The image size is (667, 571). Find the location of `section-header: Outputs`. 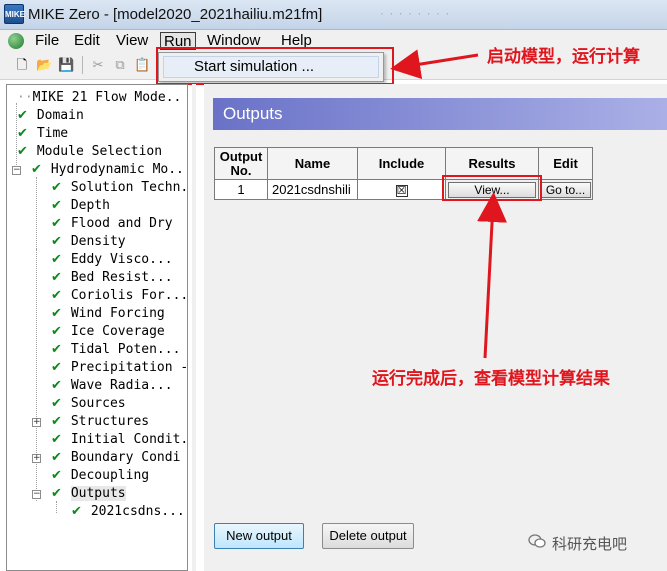

section-header: Outputs is located at coordinates (440, 114).